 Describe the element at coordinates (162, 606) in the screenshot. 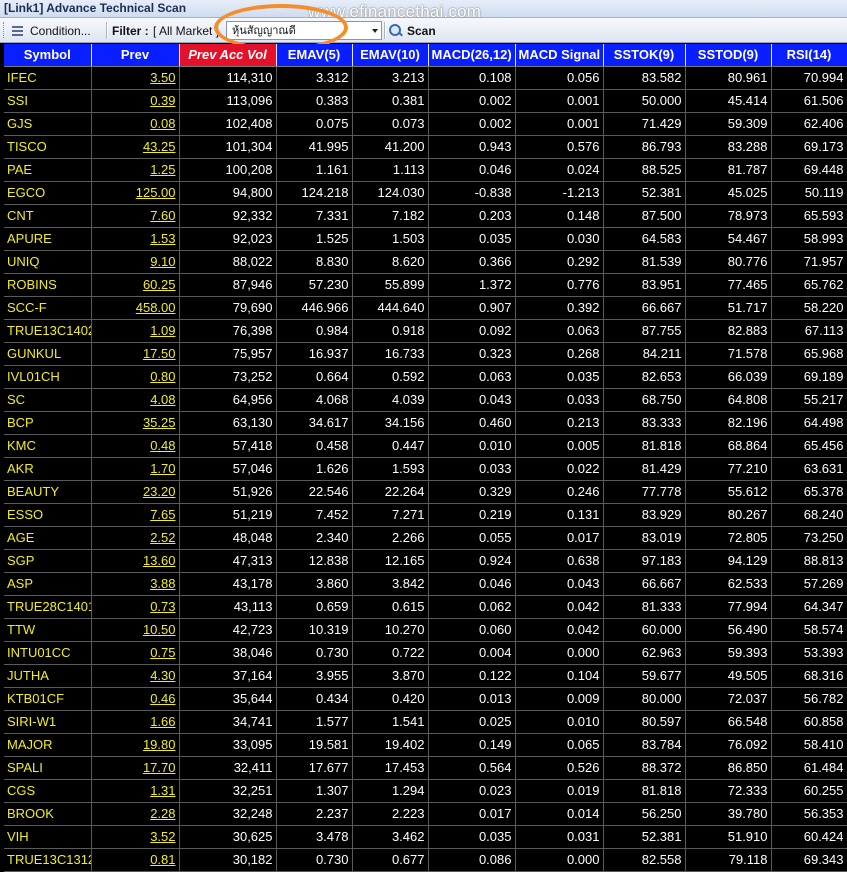

I see `prev-price-link: 0.73` at that location.